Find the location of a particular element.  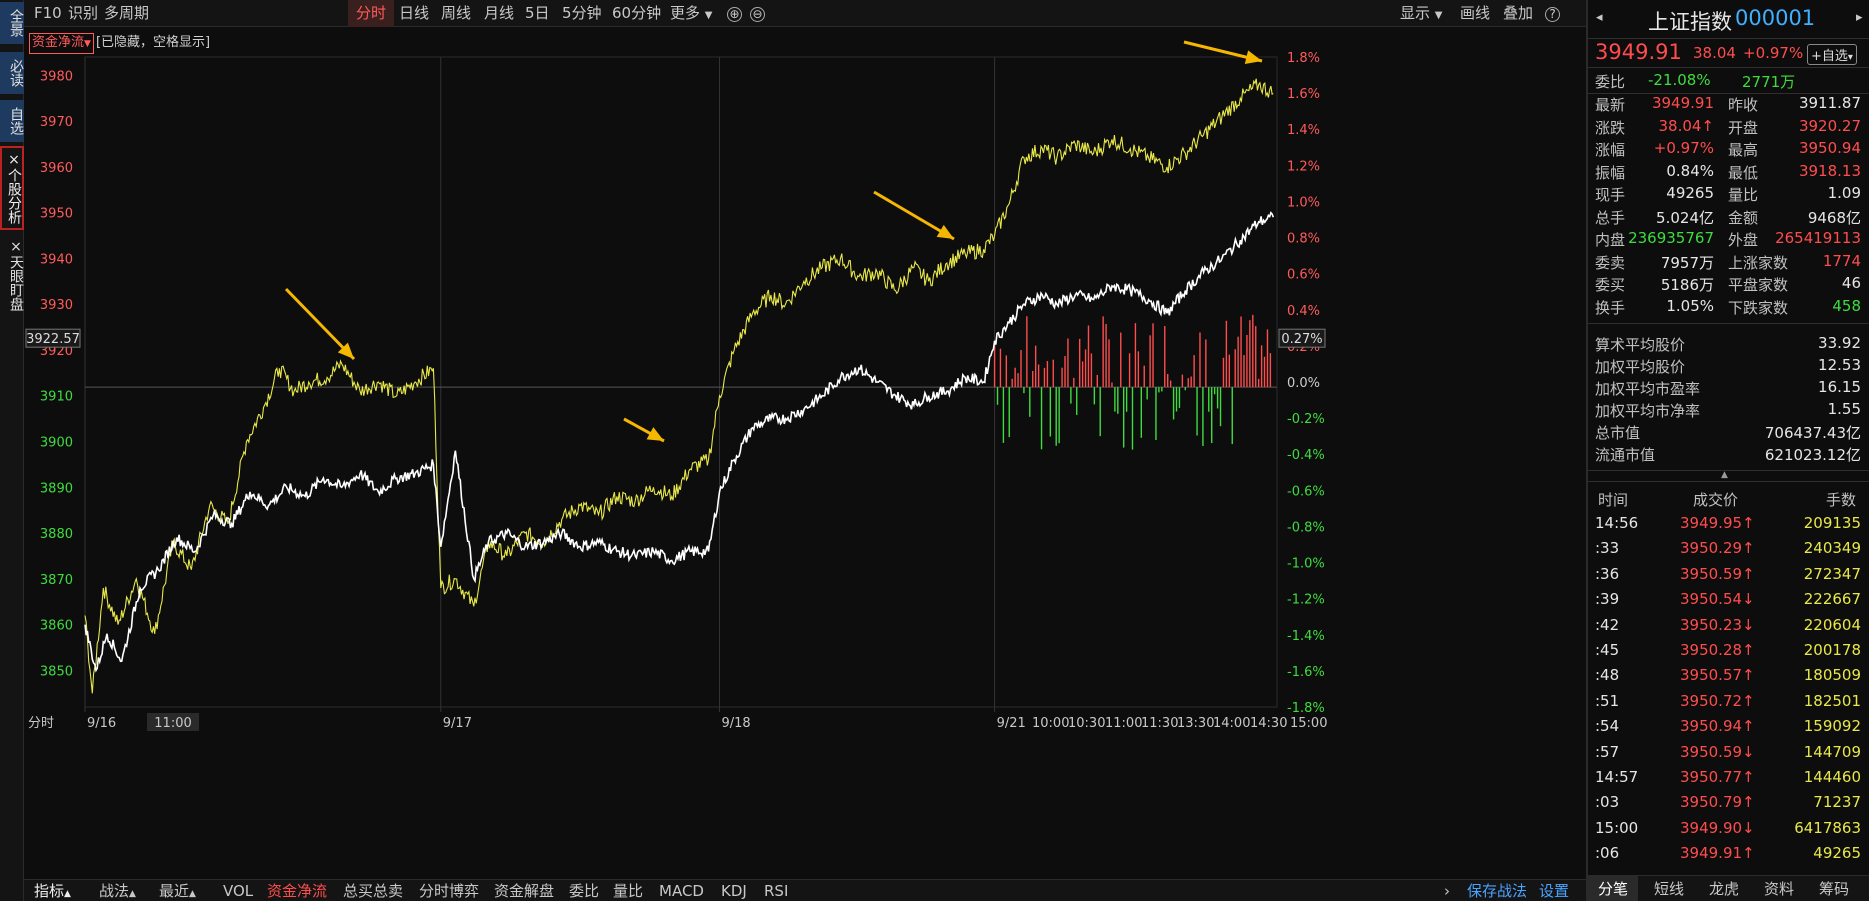

ind-rsi: RSI is located at coordinates (776, 890).